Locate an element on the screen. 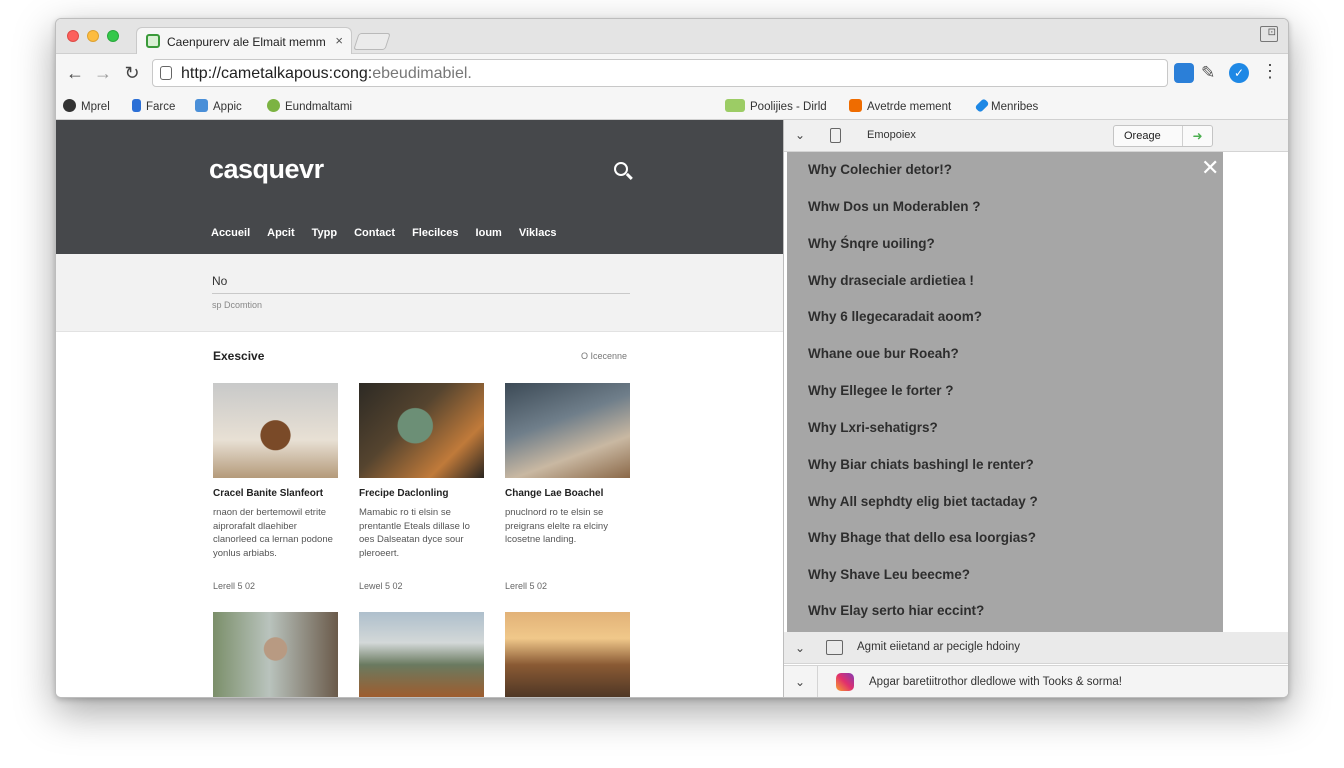 This screenshot has width=1344, height=768. question-item: Whane oue bur Roeah? is located at coordinates (883, 353).